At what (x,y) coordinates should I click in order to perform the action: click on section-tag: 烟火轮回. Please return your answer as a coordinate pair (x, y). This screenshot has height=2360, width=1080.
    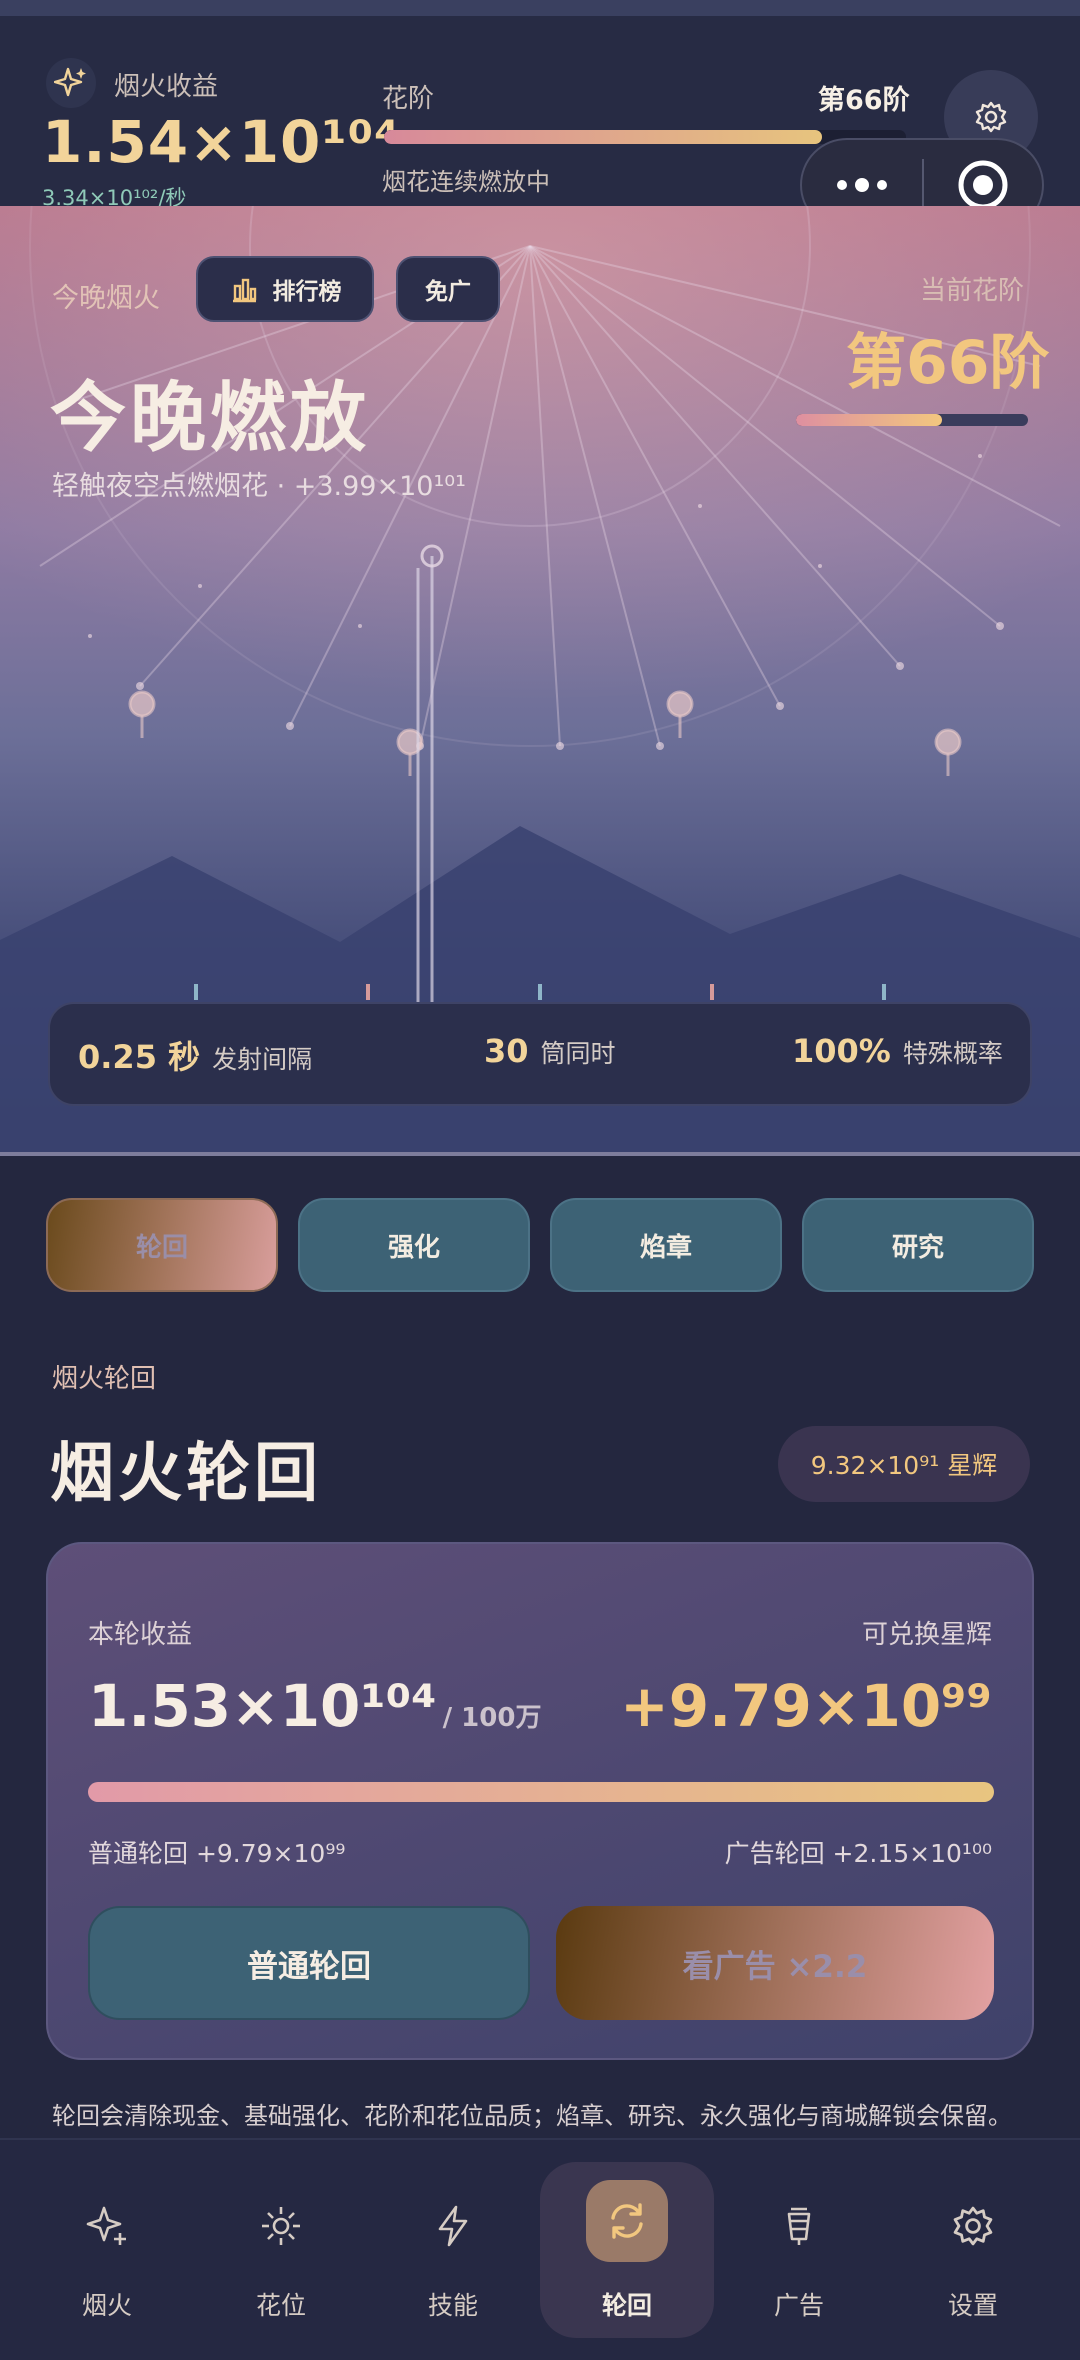
    Looking at the image, I should click on (104, 1379).